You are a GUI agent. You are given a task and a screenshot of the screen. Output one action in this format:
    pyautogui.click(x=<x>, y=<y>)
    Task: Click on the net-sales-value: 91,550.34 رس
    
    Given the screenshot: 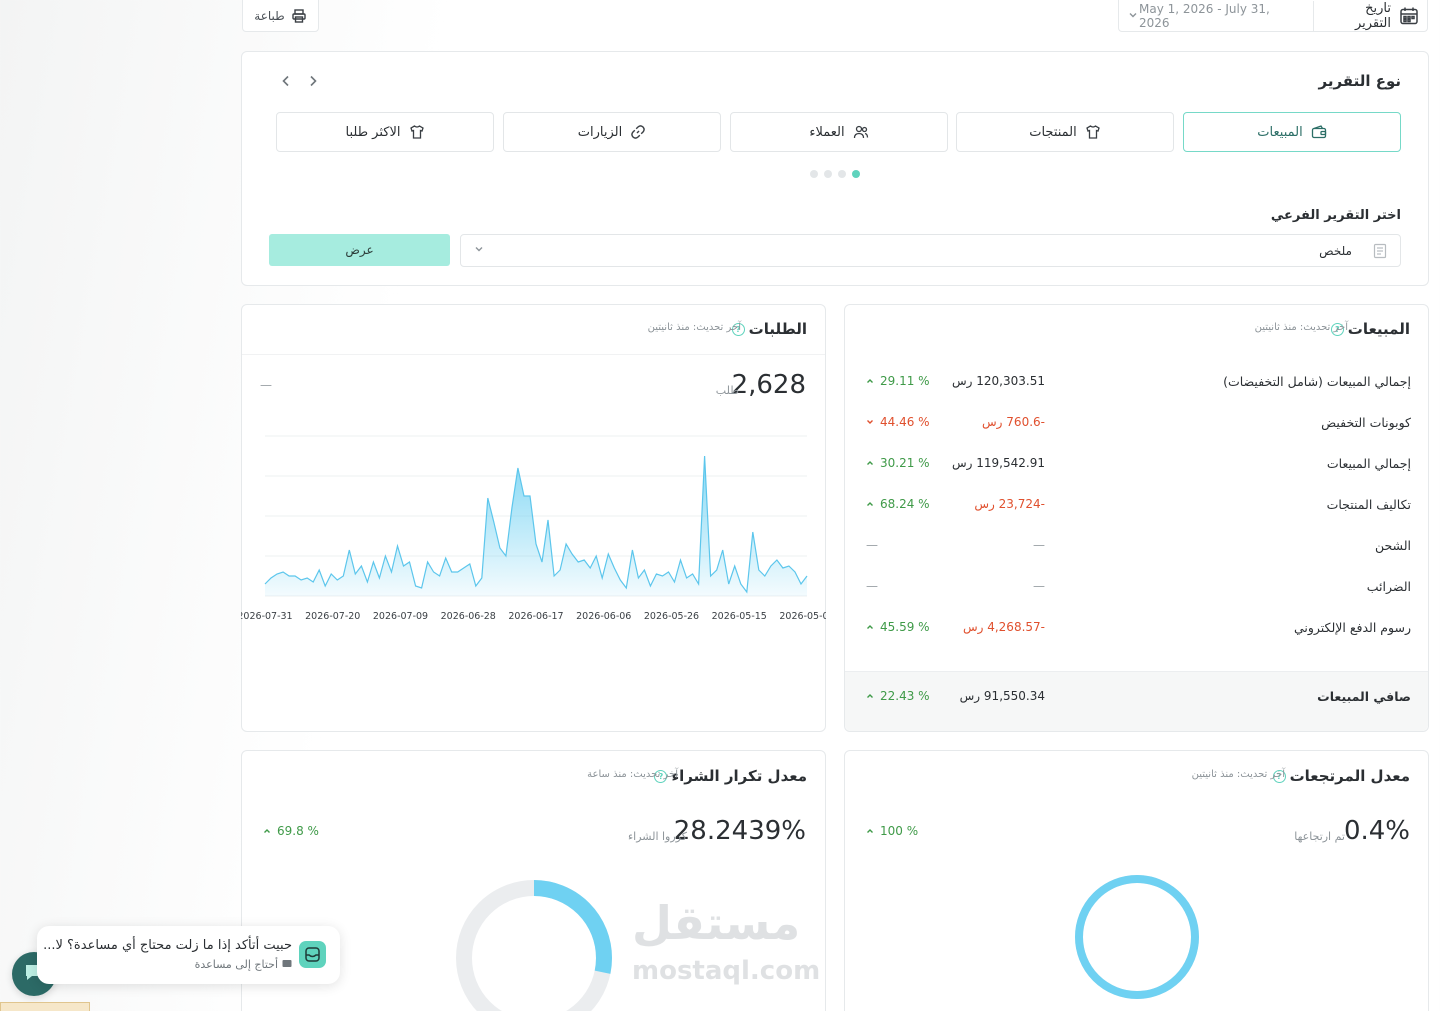 What is the action you would take?
    pyautogui.click(x=1002, y=696)
    